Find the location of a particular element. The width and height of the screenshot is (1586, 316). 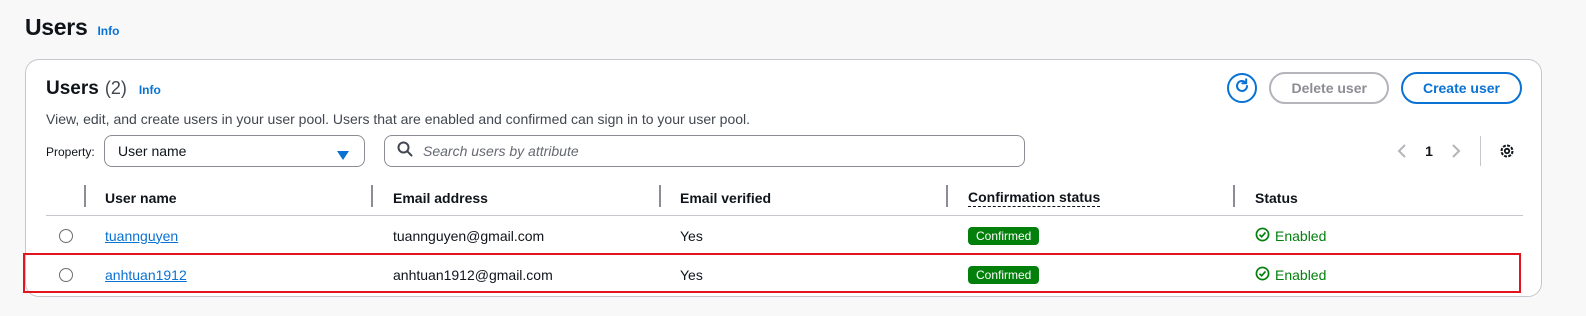

container-title: Users is located at coordinates (72, 88).